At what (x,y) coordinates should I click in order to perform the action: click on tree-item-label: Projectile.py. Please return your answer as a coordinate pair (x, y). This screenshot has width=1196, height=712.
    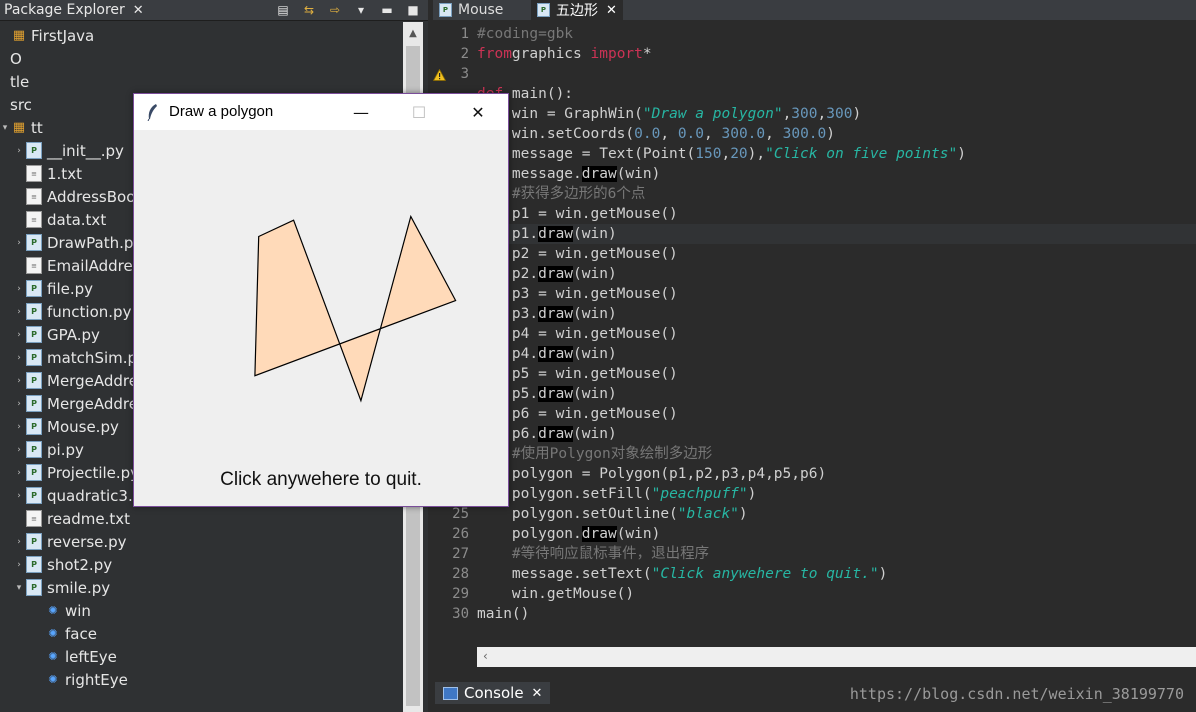
    Looking at the image, I should click on (93, 472).